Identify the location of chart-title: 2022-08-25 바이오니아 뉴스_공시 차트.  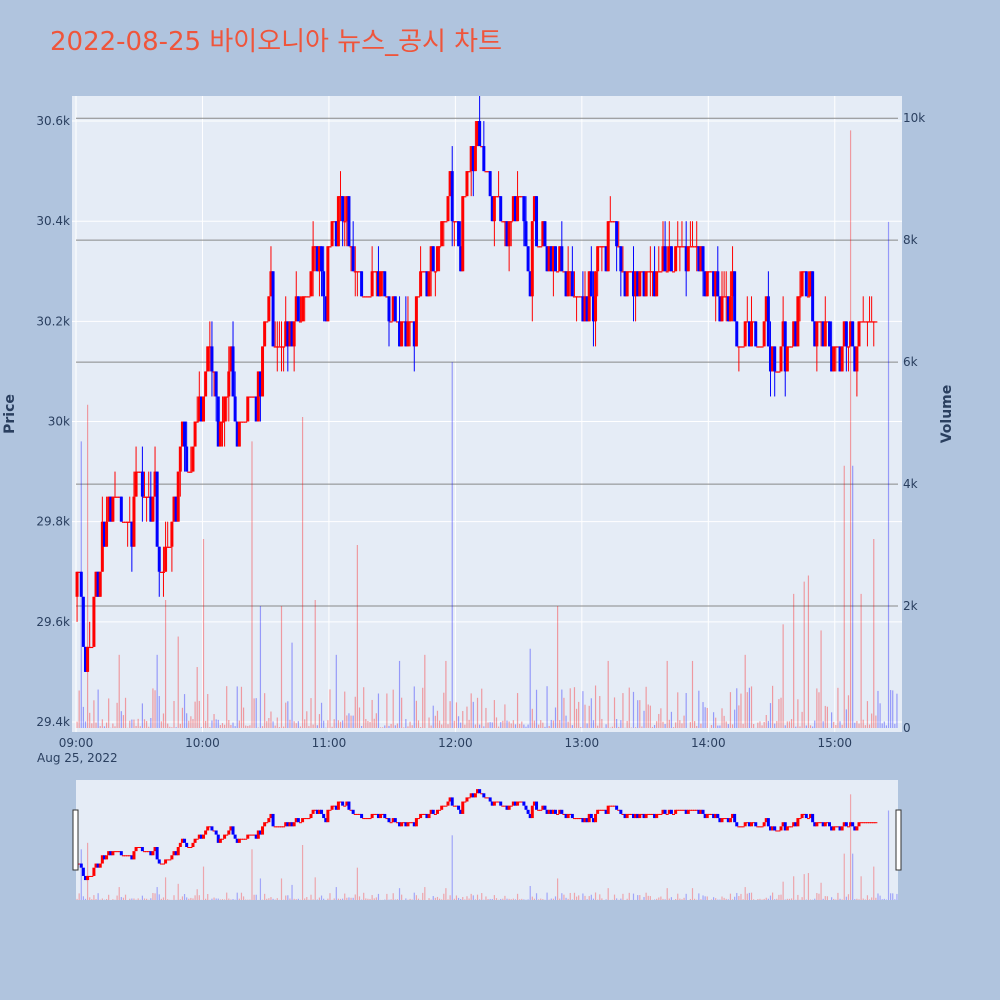
(276, 42).